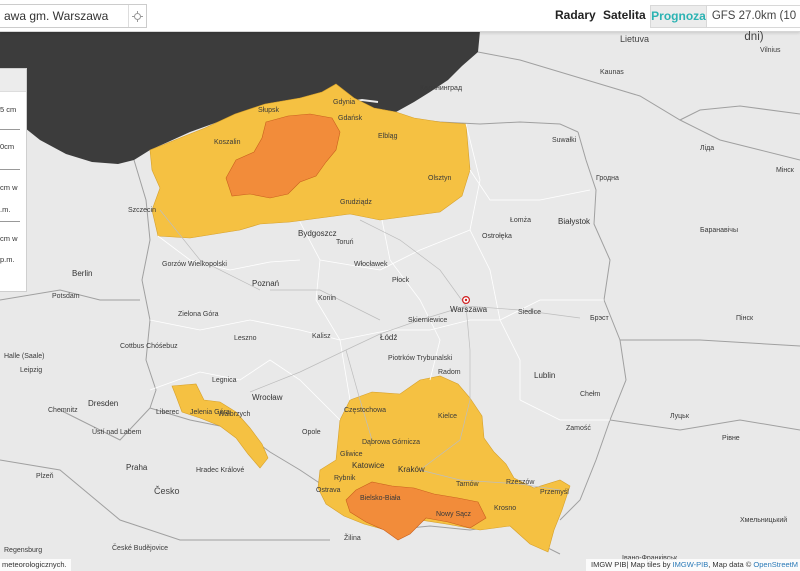 The width and height of the screenshot is (800, 571). What do you see at coordinates (497, 236) in the screenshot?
I see `city-ostroleka: Ostrołęka` at bounding box center [497, 236].